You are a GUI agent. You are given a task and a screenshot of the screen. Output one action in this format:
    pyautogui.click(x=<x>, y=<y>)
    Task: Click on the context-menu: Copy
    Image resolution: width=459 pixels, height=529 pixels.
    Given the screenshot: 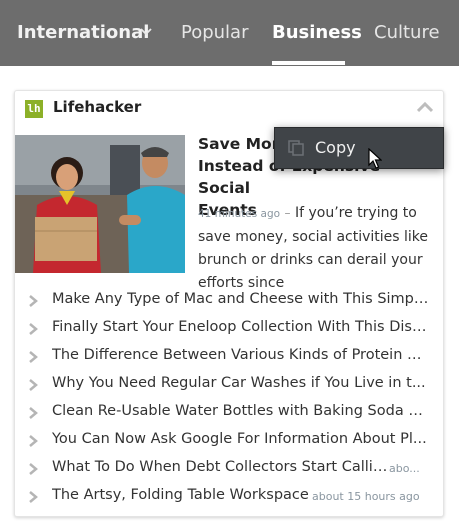 What is the action you would take?
    pyautogui.click(x=359, y=148)
    